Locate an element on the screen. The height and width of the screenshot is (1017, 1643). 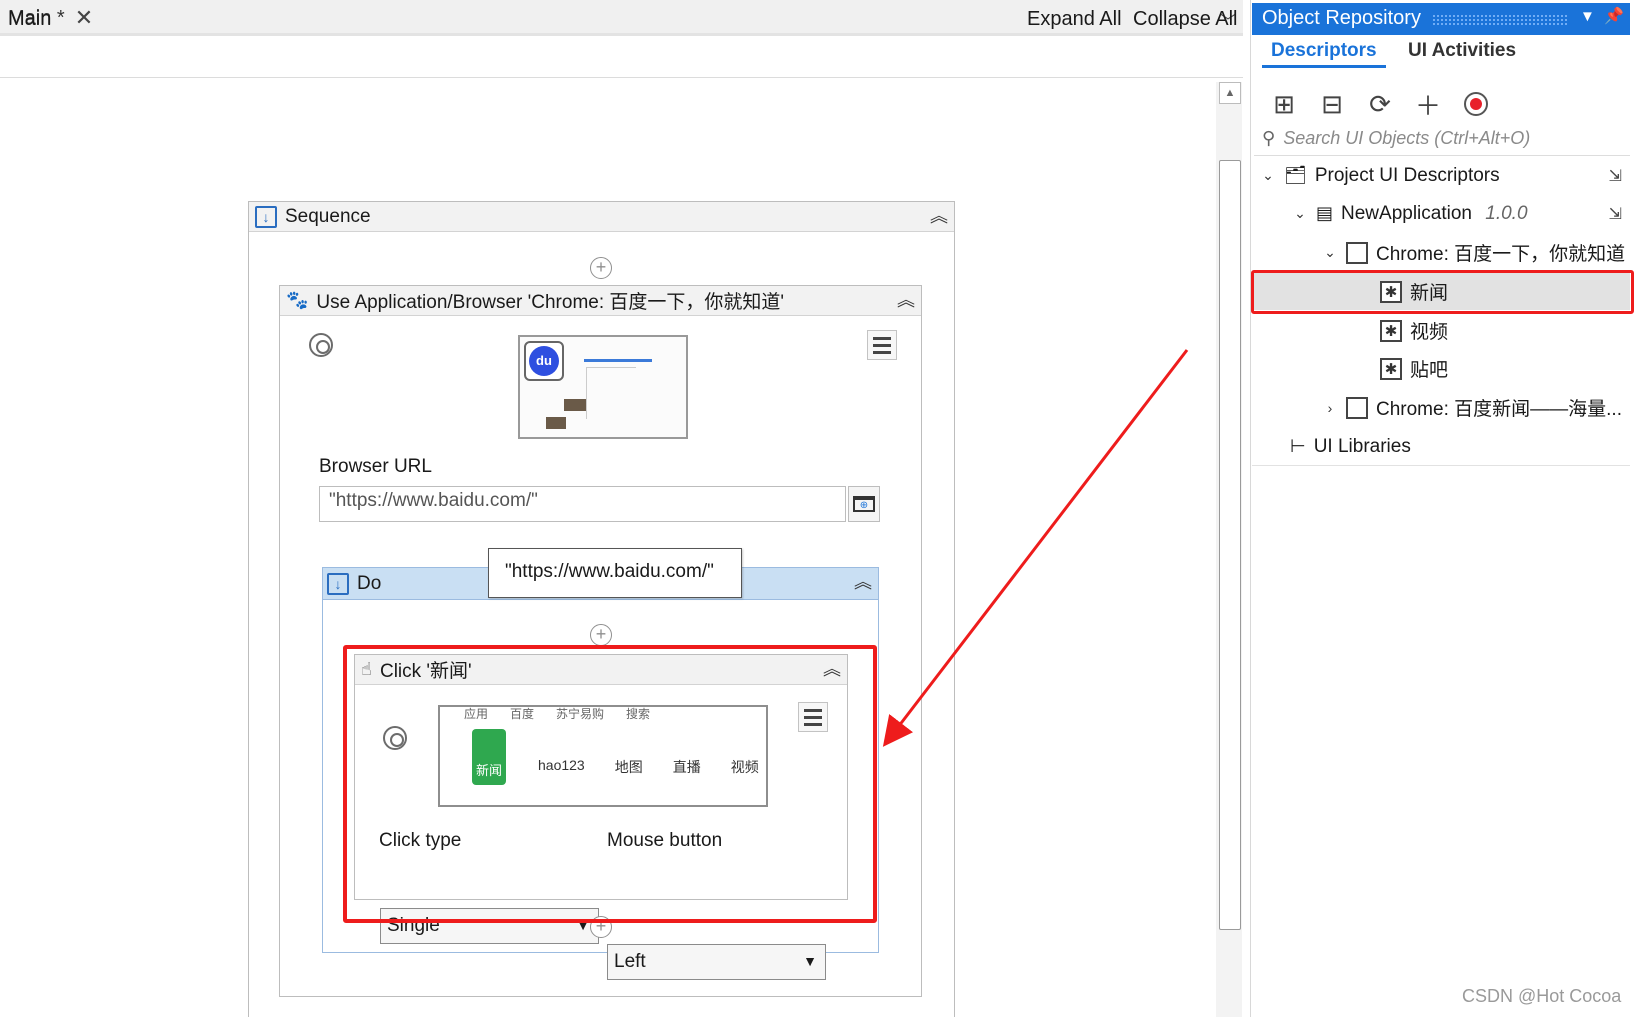
refresh-icon: ⟳ is located at coordinates (1380, 104).